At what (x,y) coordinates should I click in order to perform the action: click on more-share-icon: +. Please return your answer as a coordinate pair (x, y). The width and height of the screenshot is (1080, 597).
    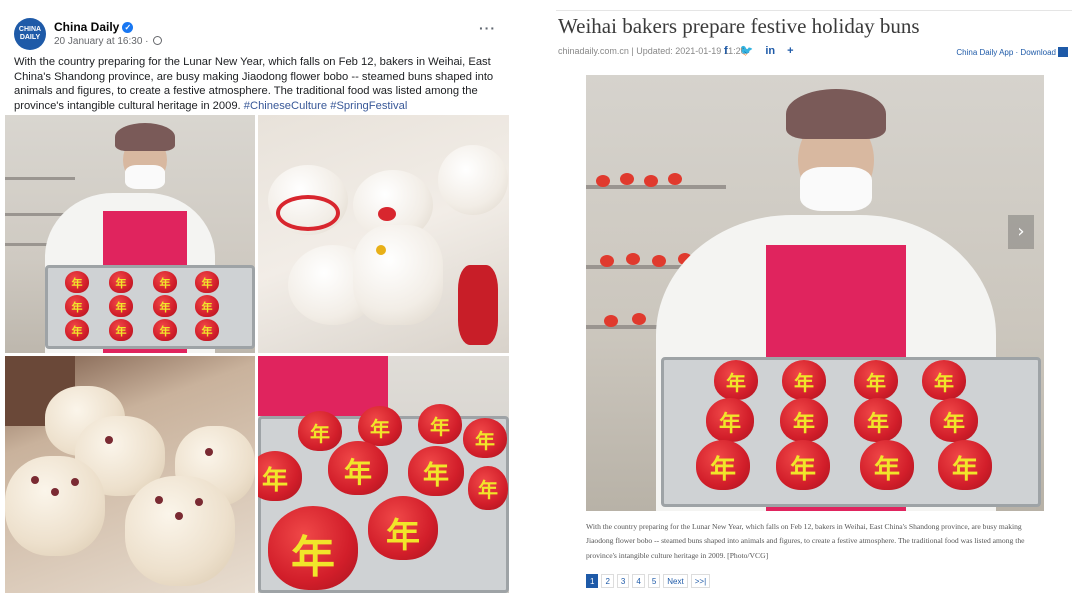
    Looking at the image, I should click on (790, 51).